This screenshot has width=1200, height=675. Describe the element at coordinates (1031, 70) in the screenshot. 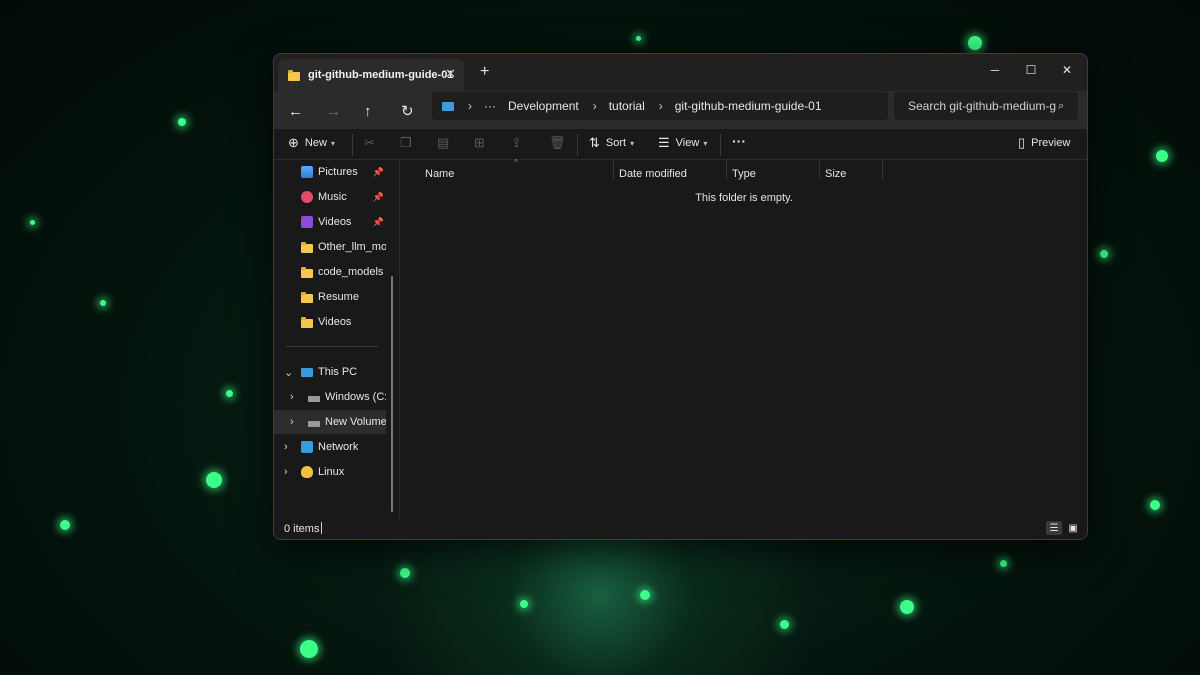

I see `maximize-button: ☐` at that location.